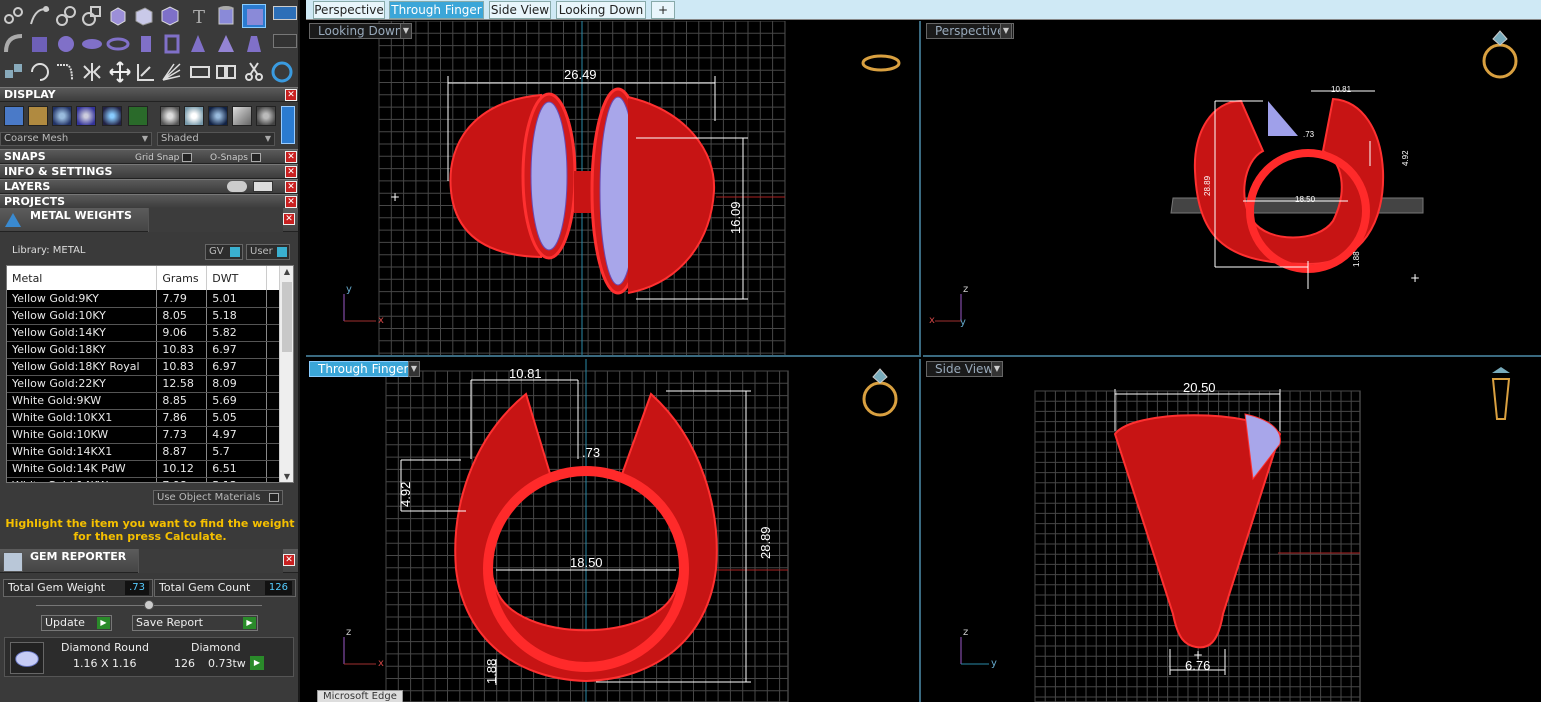 The image size is (1541, 702). Describe the element at coordinates (268, 252) in the screenshot. I see `user-toggle: User` at that location.